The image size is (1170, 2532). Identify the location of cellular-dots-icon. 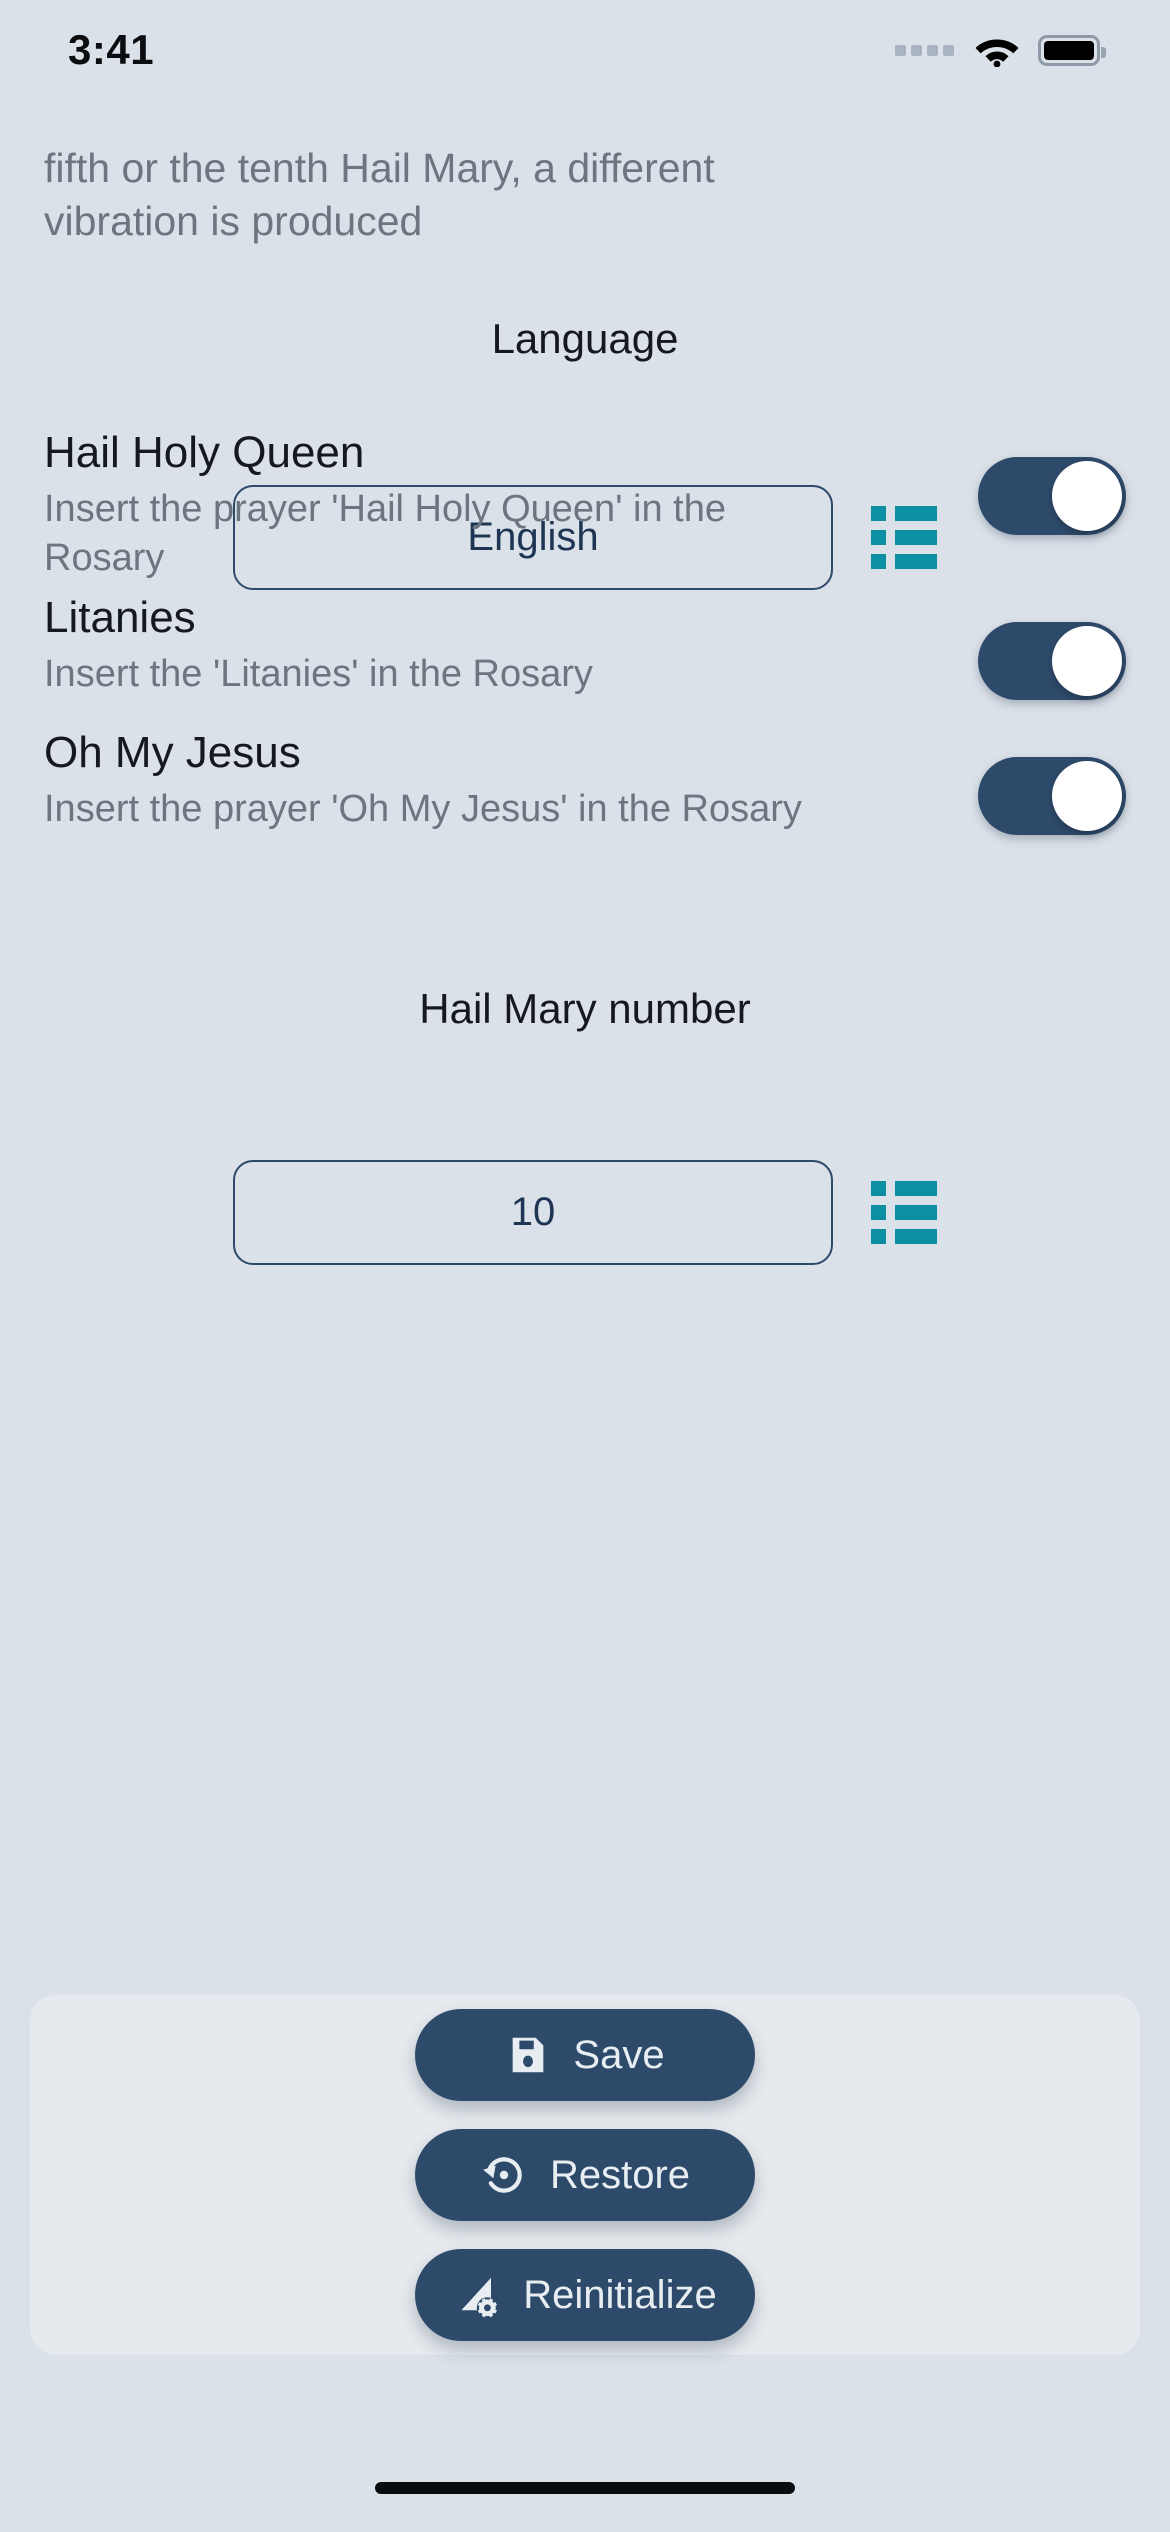
(924, 50).